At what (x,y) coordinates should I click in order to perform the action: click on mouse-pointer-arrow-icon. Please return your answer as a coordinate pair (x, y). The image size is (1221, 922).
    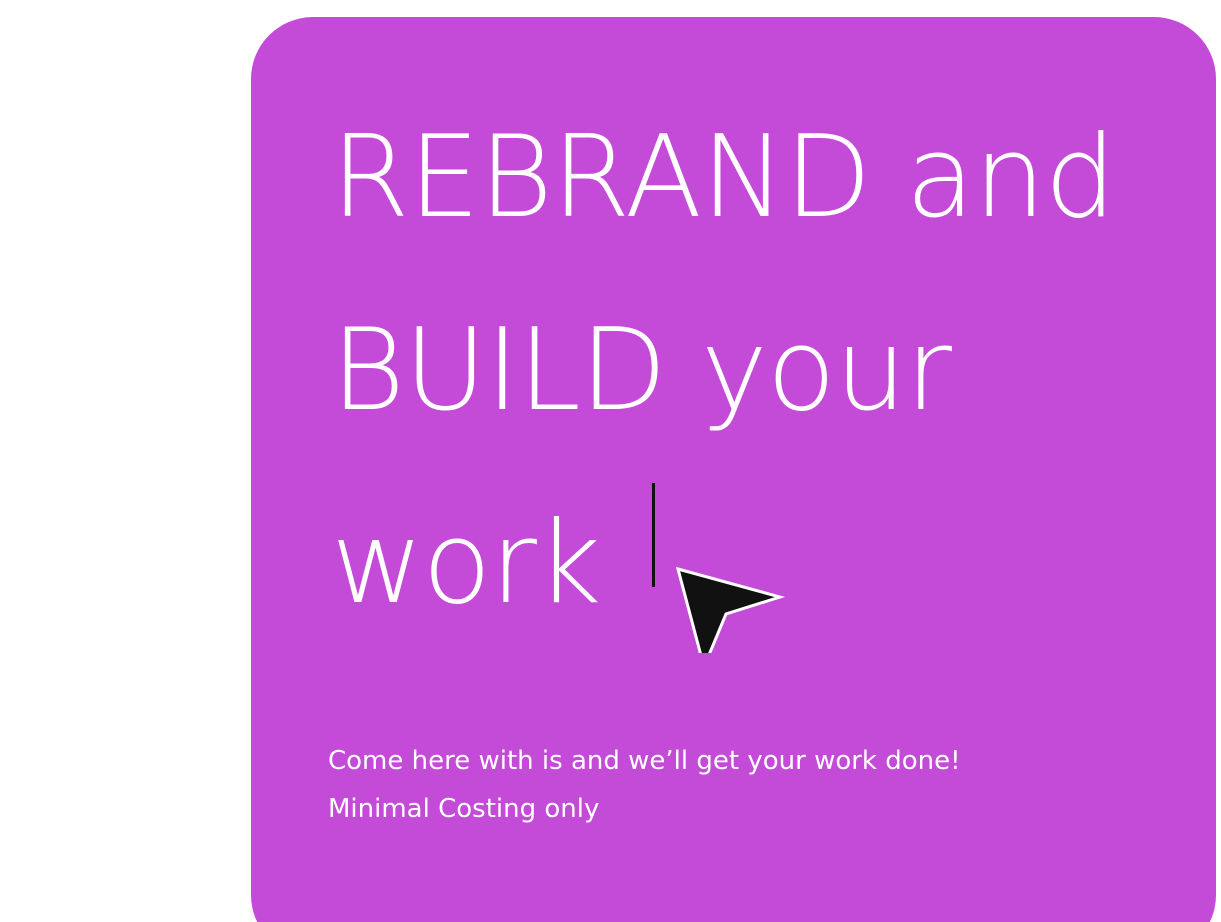
    Looking at the image, I should click on (730, 609).